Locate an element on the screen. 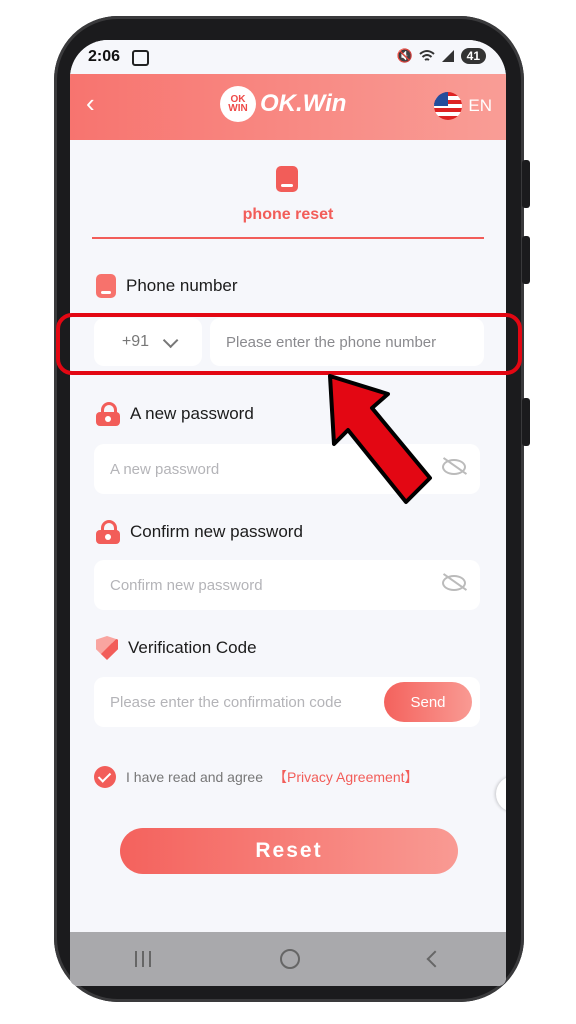  reset-button: Reset is located at coordinates (289, 851).